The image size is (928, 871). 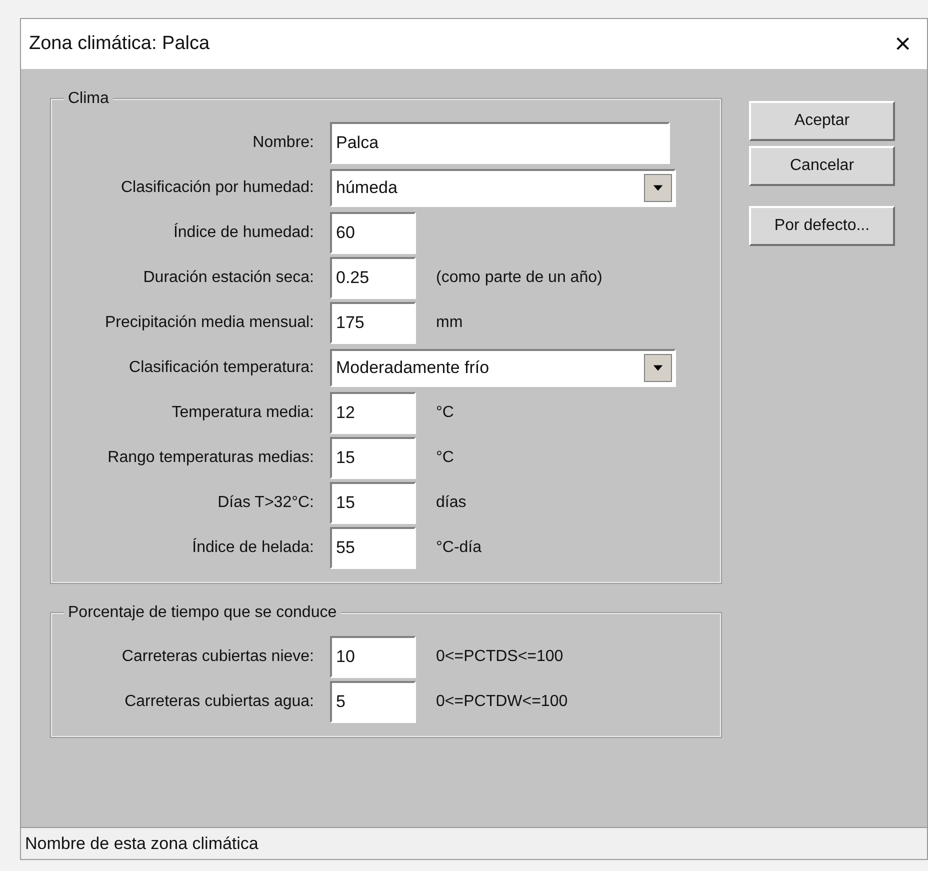 I want to click on field-label: Clasificación por humedad:, so click(x=217, y=187).